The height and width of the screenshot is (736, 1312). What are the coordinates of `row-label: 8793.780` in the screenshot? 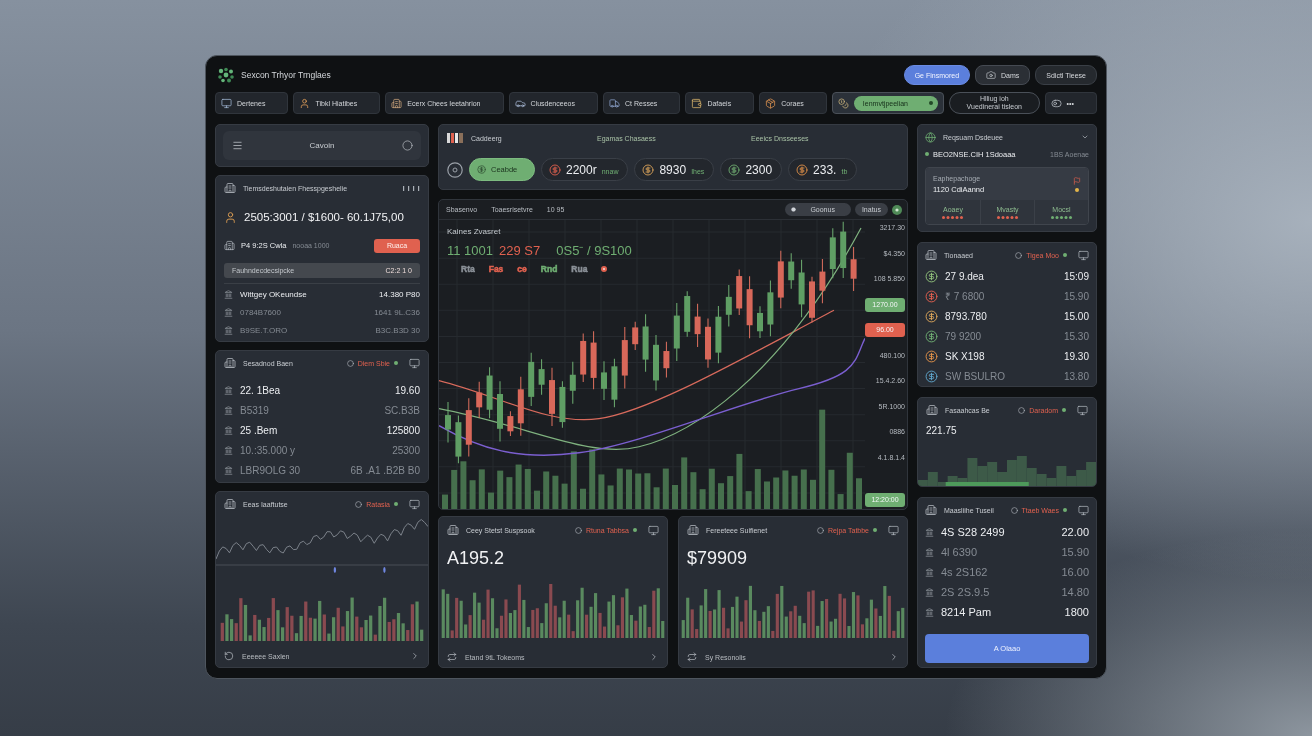 It's located at (966, 316).